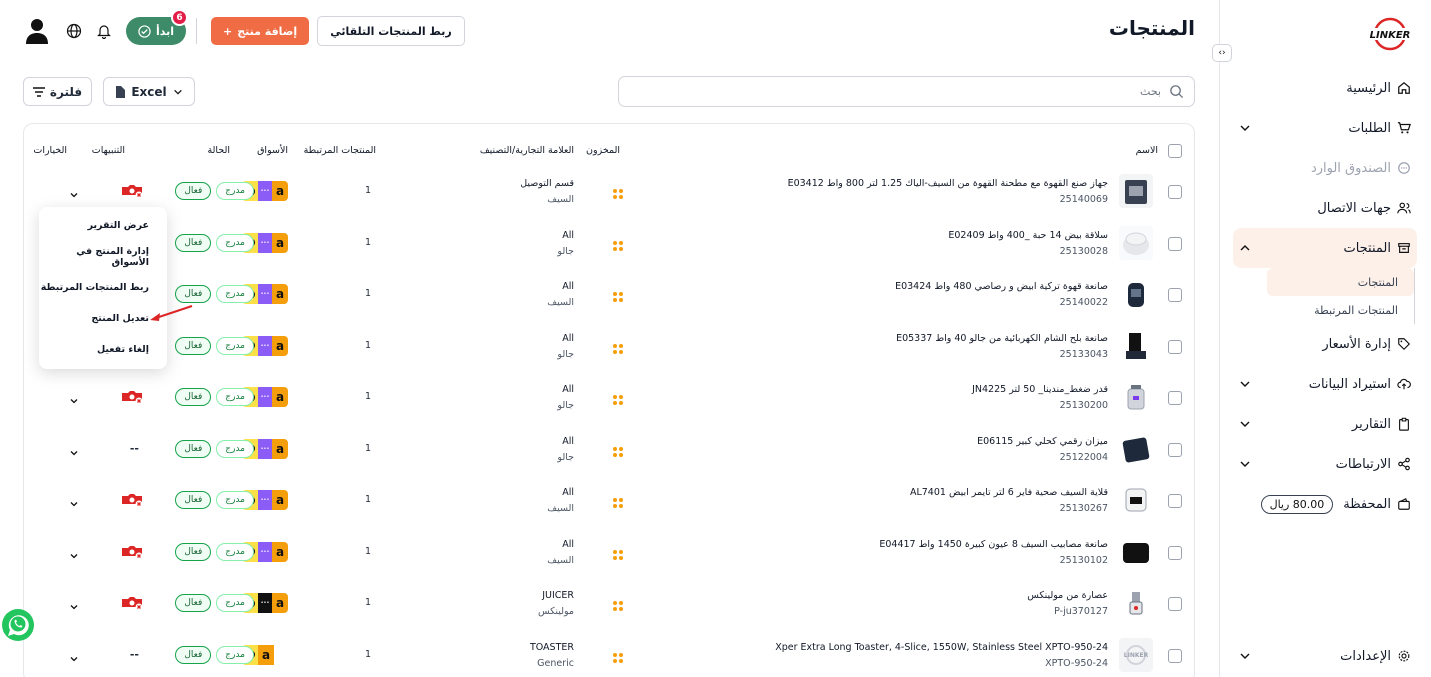 This screenshot has height=677, width=1431. What do you see at coordinates (104, 31) in the screenshot?
I see `bell-icon` at bounding box center [104, 31].